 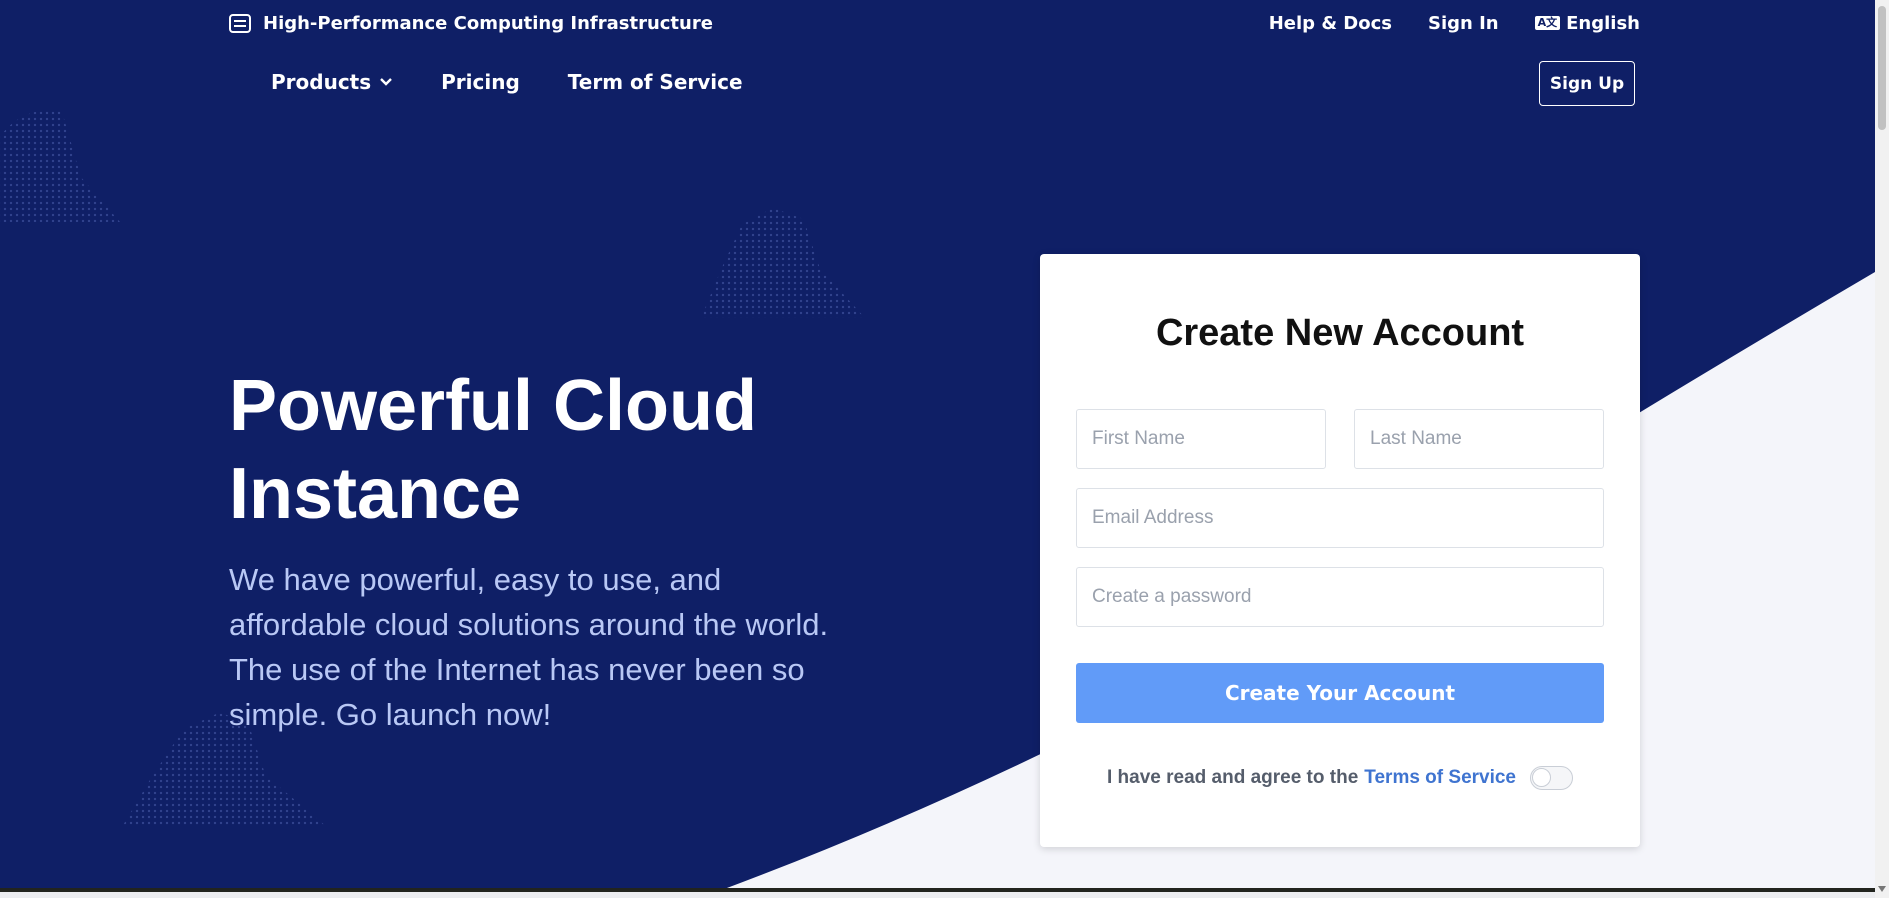 What do you see at coordinates (386, 83) in the screenshot?
I see `chevron-down-icon` at bounding box center [386, 83].